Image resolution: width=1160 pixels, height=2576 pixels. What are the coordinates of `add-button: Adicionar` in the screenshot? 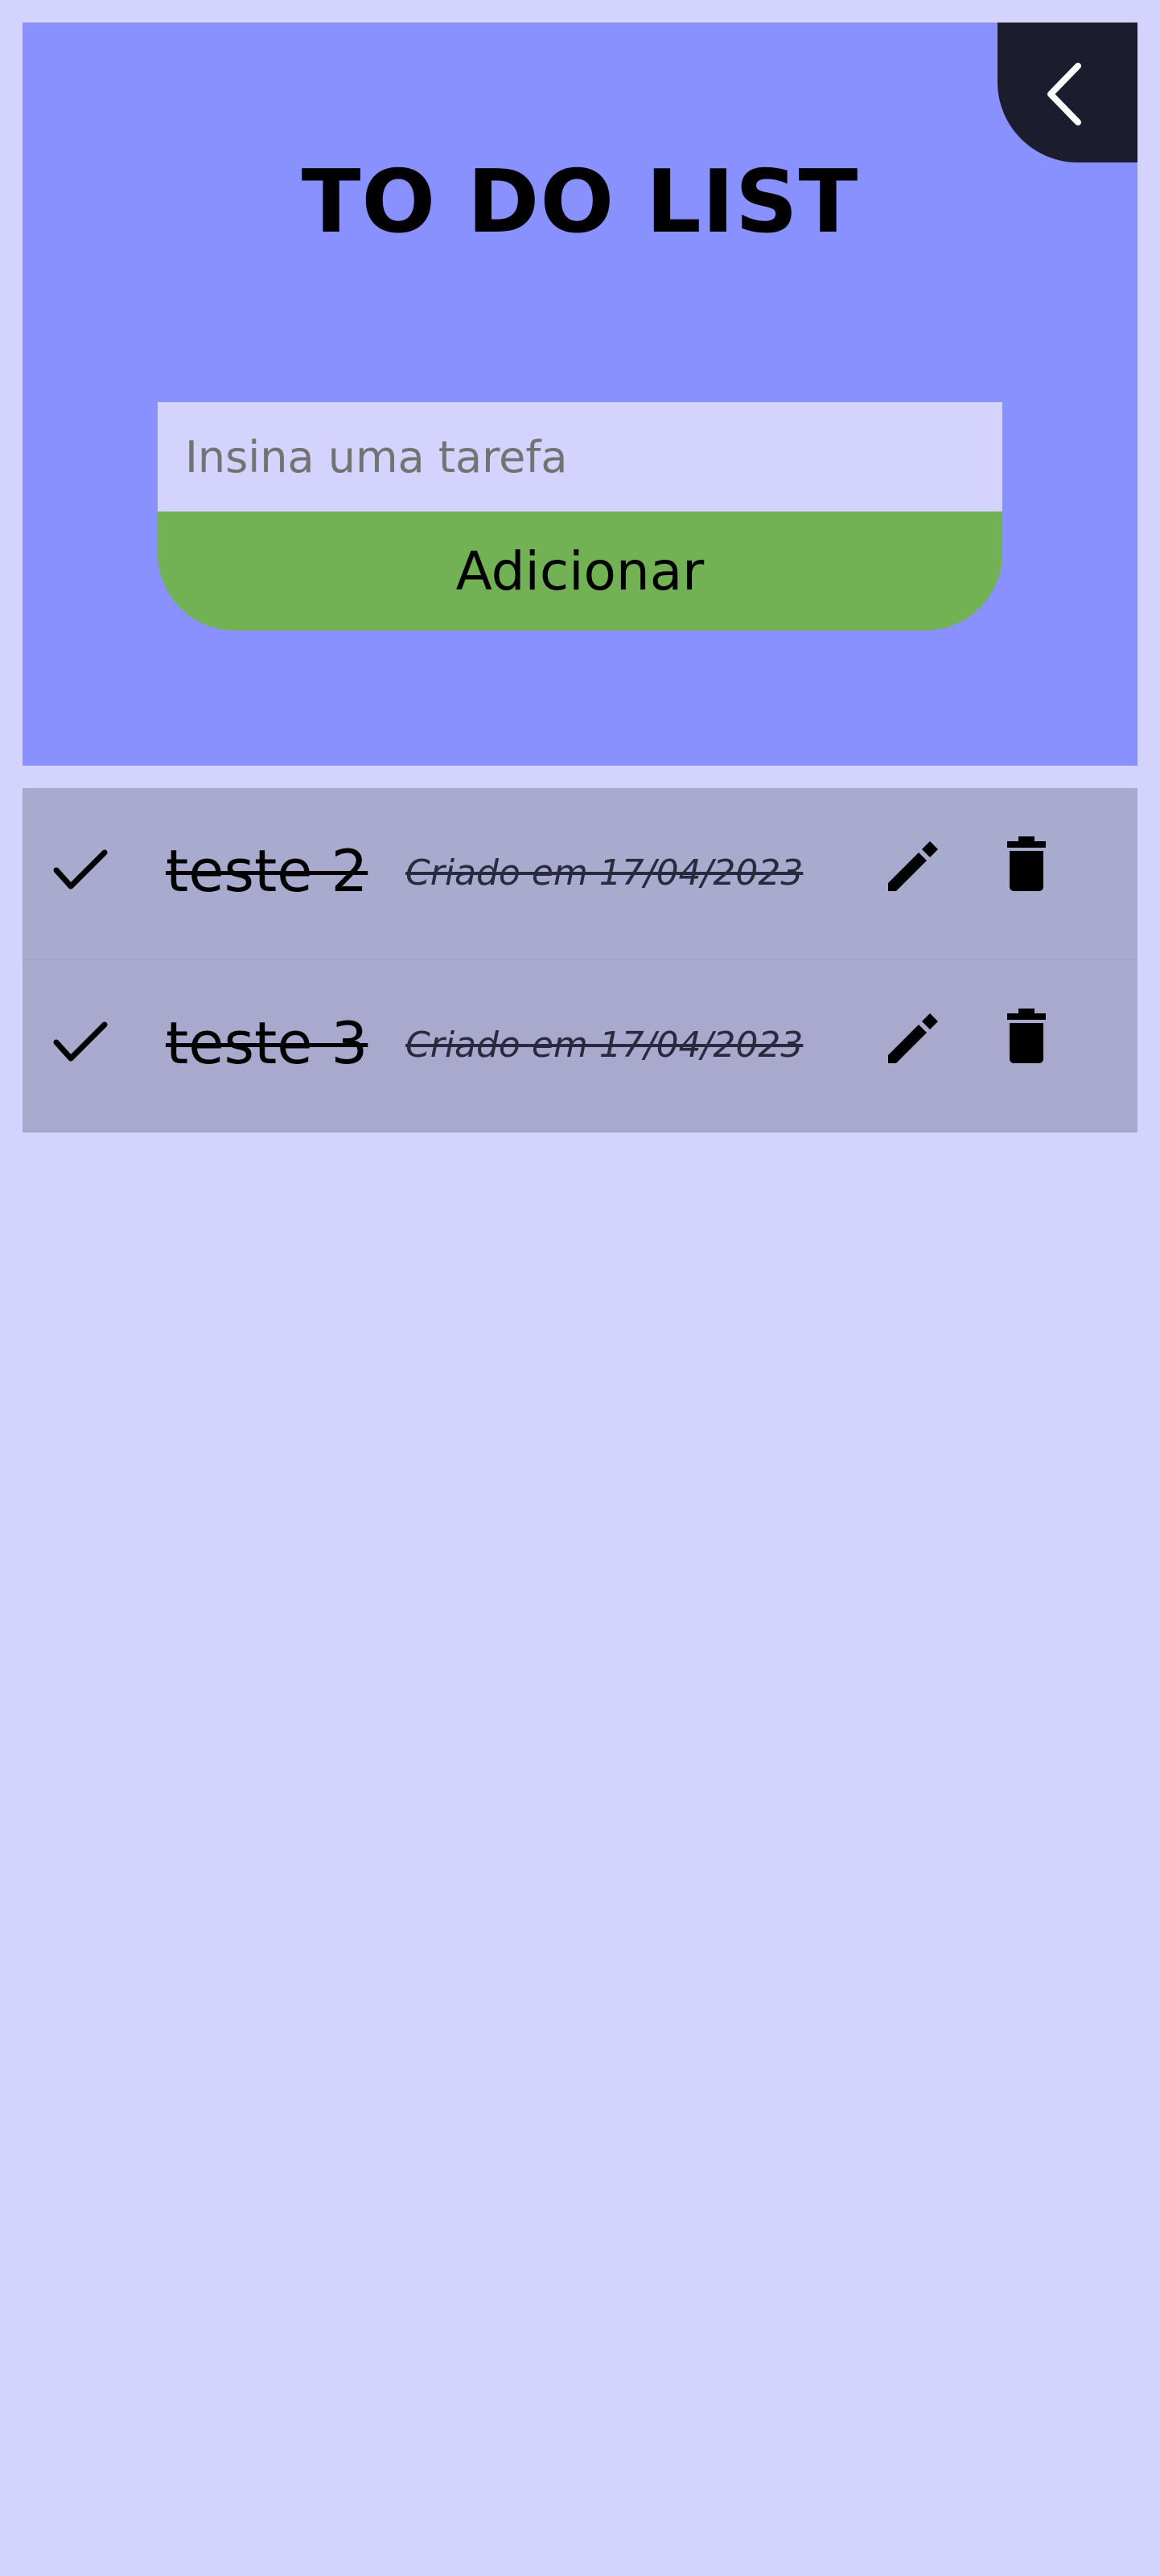 It's located at (580, 571).